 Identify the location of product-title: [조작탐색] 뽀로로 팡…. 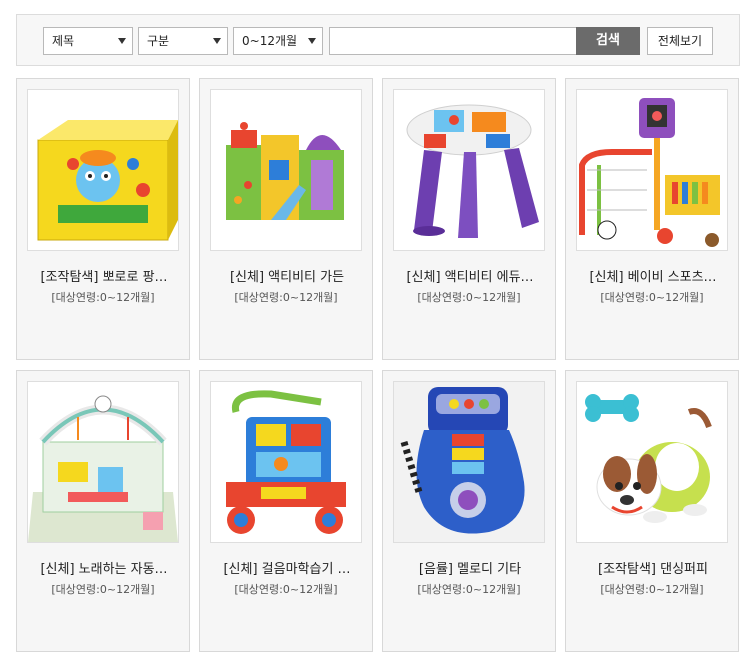
(104, 275).